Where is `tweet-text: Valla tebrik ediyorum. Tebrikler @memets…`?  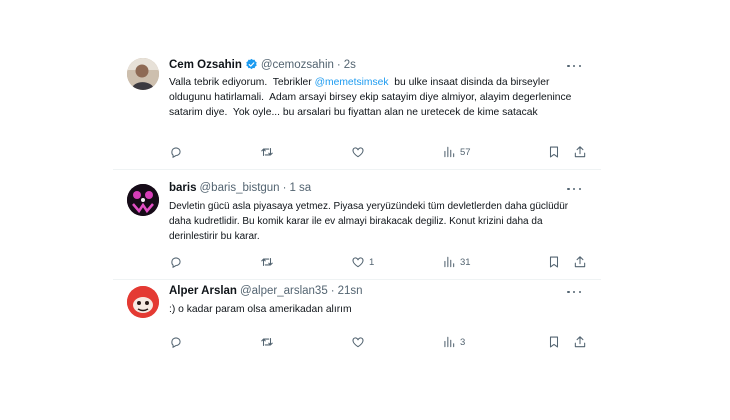
tweet-text: Valla tebrik ediyorum. Tebrikler @memets… is located at coordinates (379, 97).